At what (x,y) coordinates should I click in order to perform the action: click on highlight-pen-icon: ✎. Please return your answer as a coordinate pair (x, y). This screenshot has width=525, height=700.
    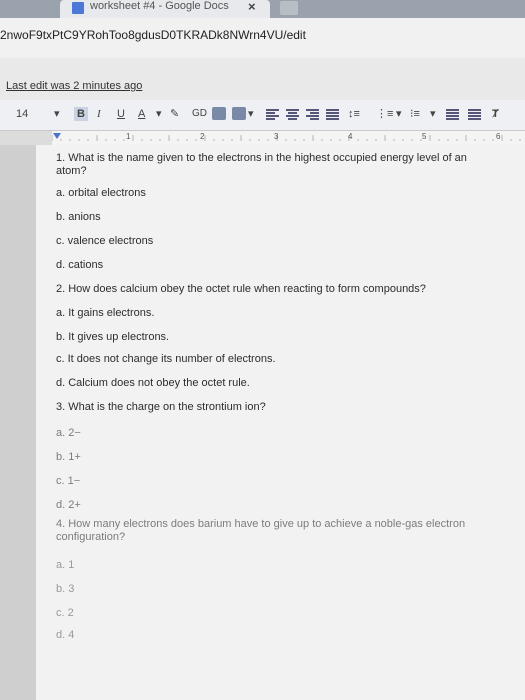
    Looking at the image, I should click on (174, 114).